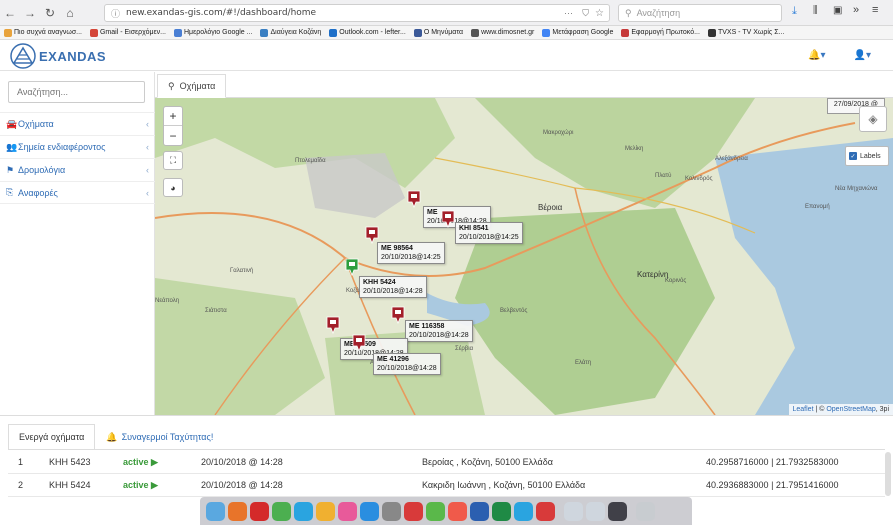 This screenshot has height=525, width=893. I want to click on reload-icon: ↻, so click(50, 13).